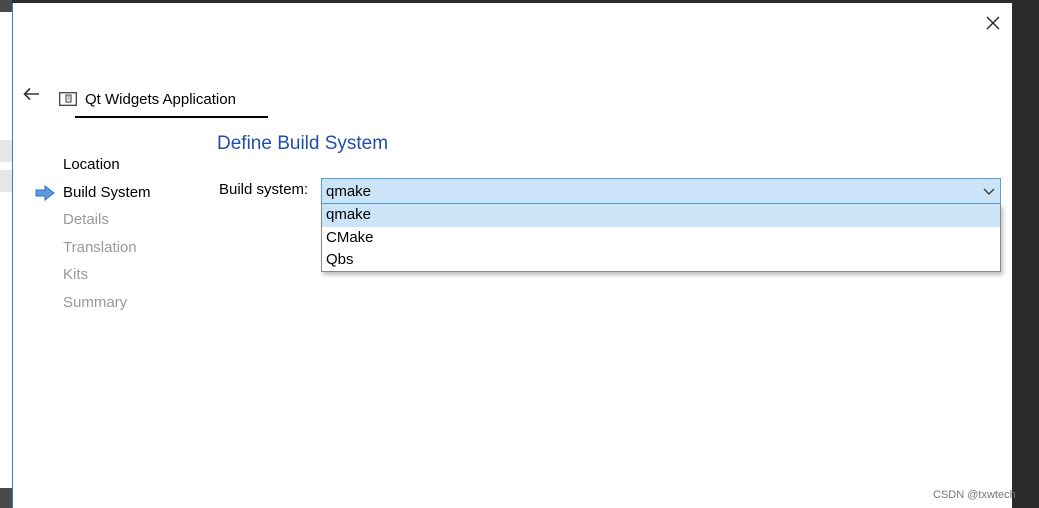 Image resolution: width=1039 pixels, height=508 pixels. What do you see at coordinates (76, 275) in the screenshot?
I see `step-label: Kits` at bounding box center [76, 275].